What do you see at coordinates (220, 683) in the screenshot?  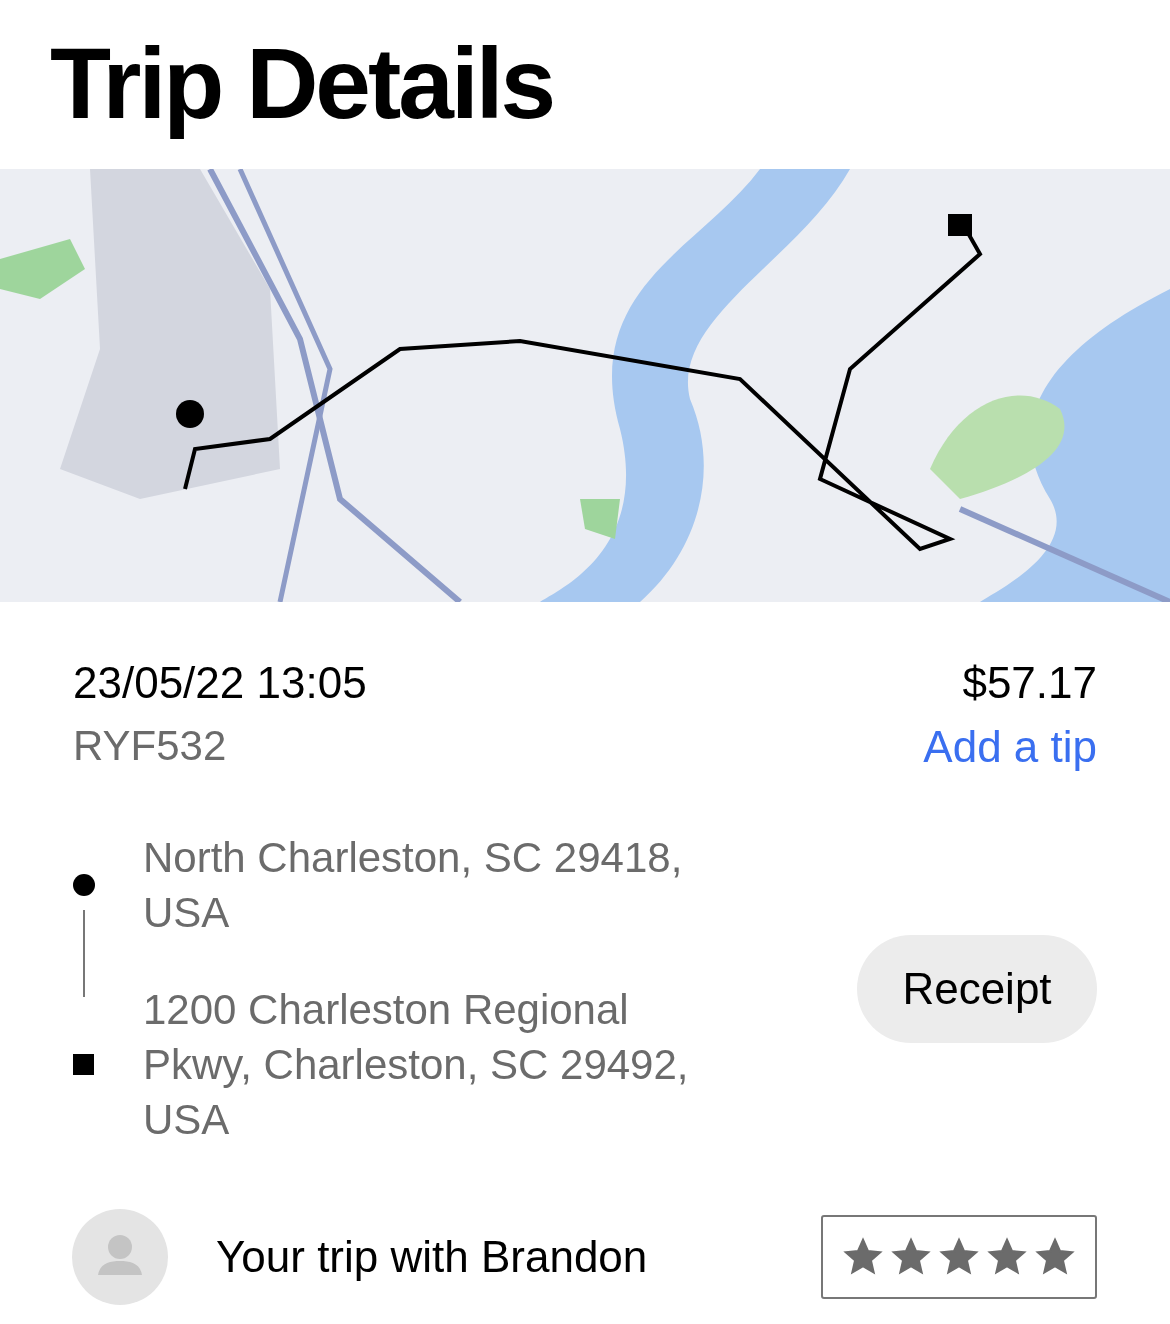 I see `trip-datetime: 23/05/22 13:05` at bounding box center [220, 683].